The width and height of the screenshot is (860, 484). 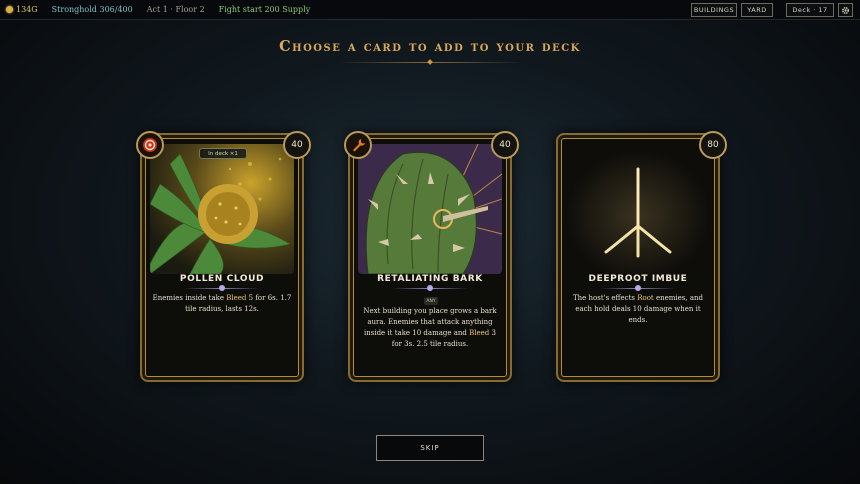 I want to click on card-art-pollen, so click(x=222, y=209).